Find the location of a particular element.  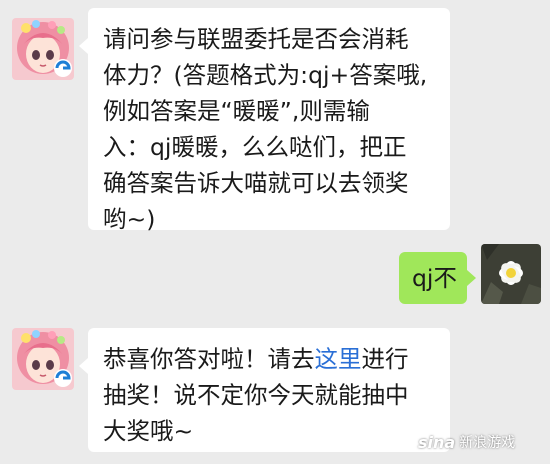

user-avatar is located at coordinates (511, 274).